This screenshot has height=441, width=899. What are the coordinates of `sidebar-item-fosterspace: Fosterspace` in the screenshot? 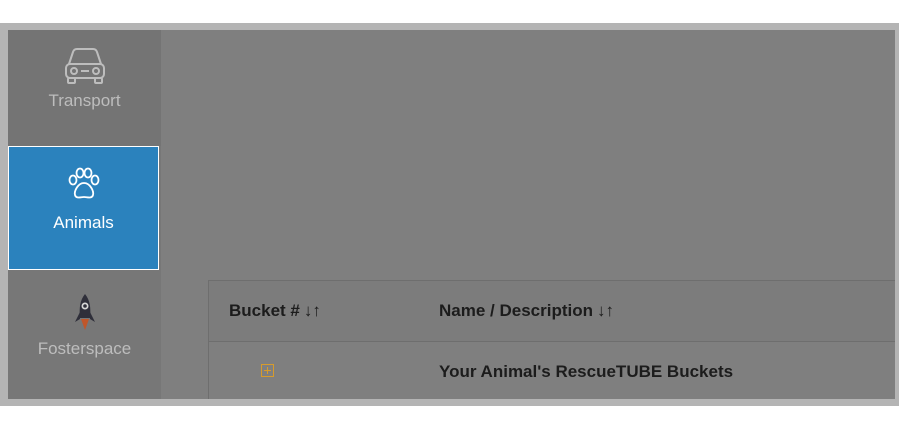 It's located at (84, 341).